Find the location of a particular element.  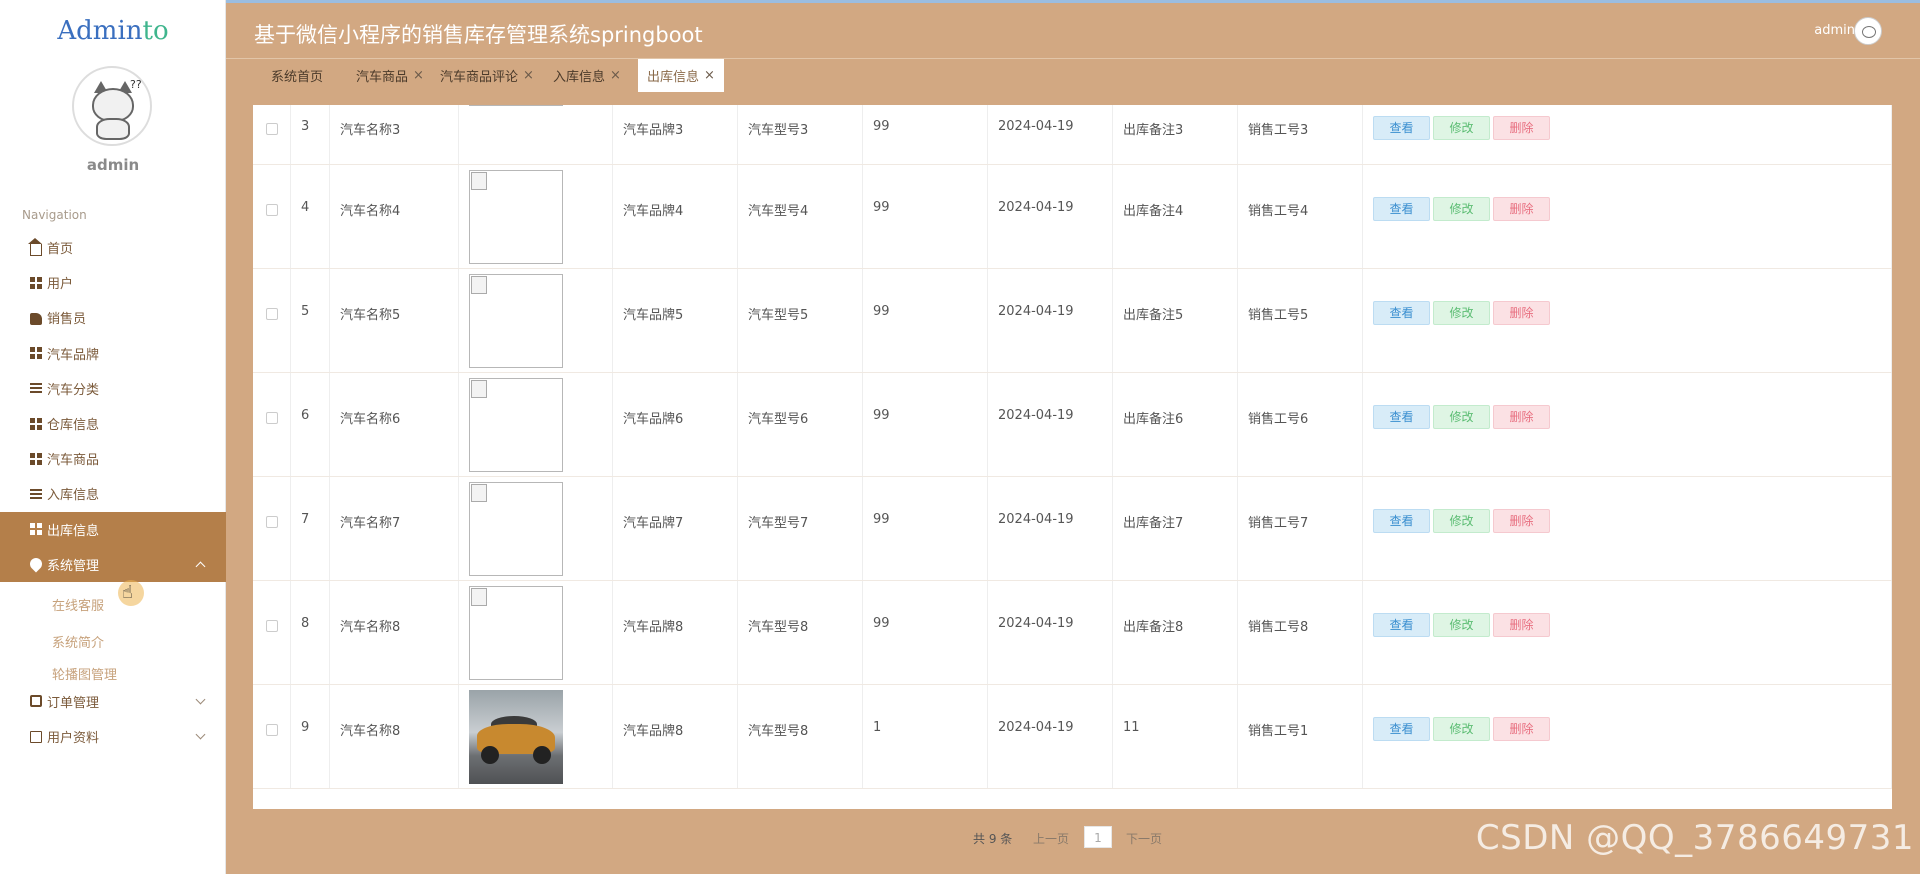

table-cell-name: 汽车名称7 is located at coordinates (394, 528).